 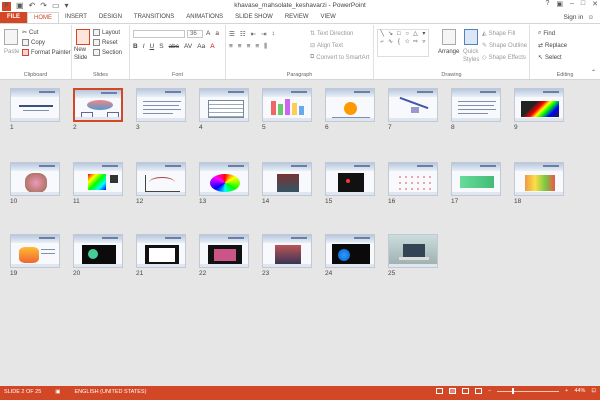 I want to click on shape-outline-button: ✎ Shape Outline, so click(x=504, y=46).